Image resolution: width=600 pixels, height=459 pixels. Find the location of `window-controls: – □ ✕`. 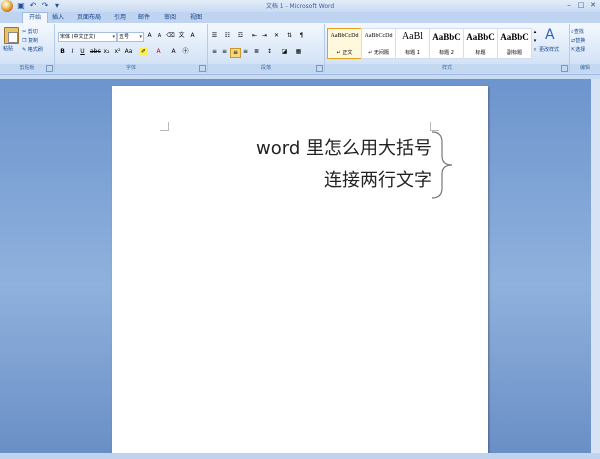

window-controls: – □ ✕ is located at coordinates (581, 5).